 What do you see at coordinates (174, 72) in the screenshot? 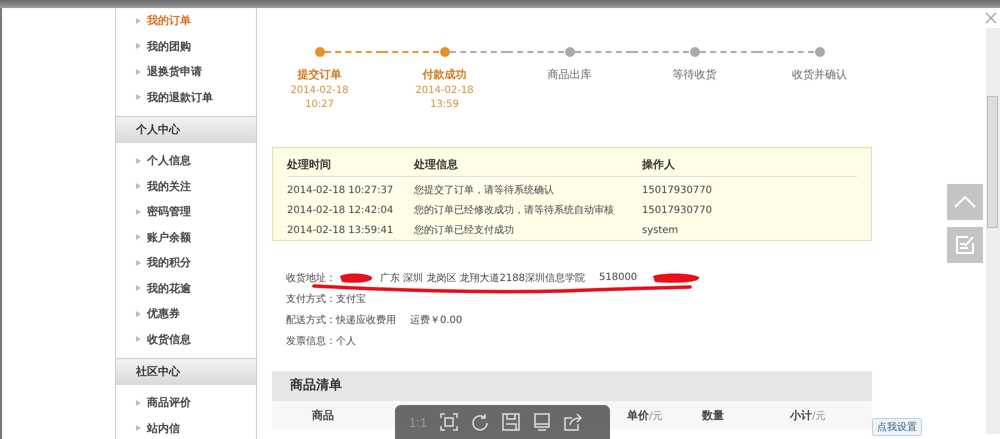
I see `sidebar-link: 退换货申请` at bounding box center [174, 72].